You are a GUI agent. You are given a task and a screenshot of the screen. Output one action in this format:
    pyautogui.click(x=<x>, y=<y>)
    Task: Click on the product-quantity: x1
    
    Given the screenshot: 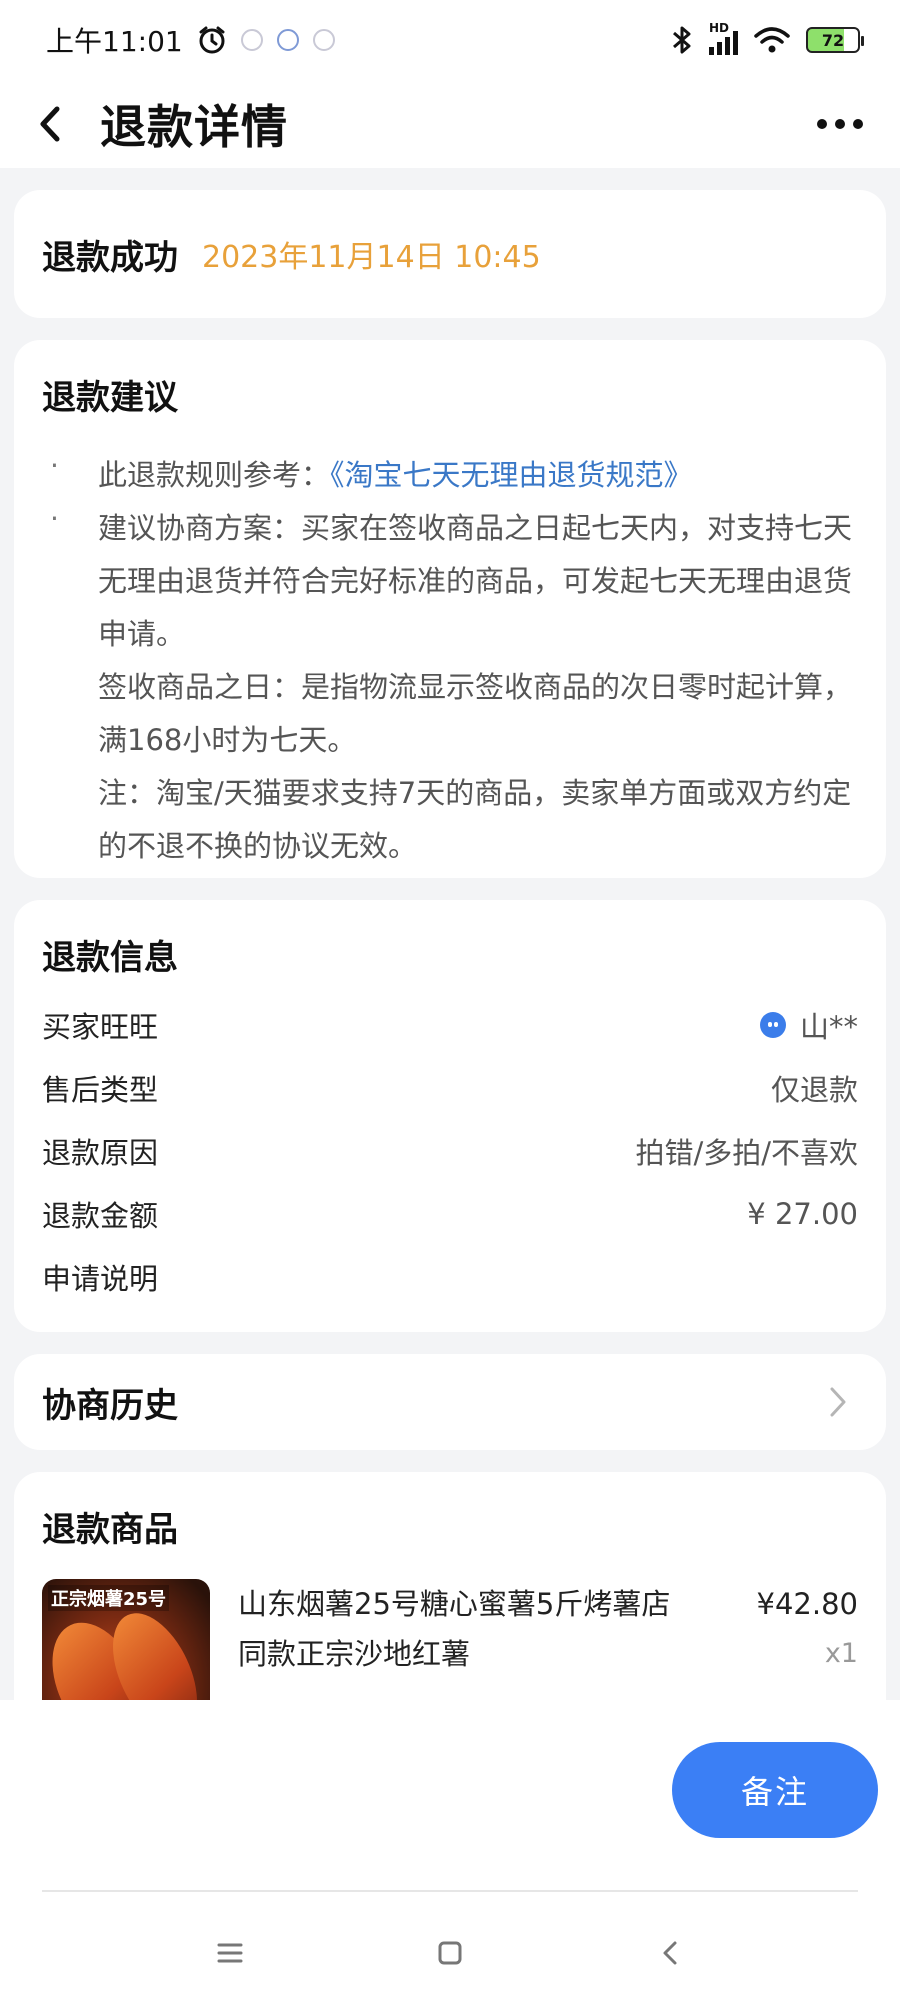 What is the action you would take?
    pyautogui.click(x=841, y=1653)
    